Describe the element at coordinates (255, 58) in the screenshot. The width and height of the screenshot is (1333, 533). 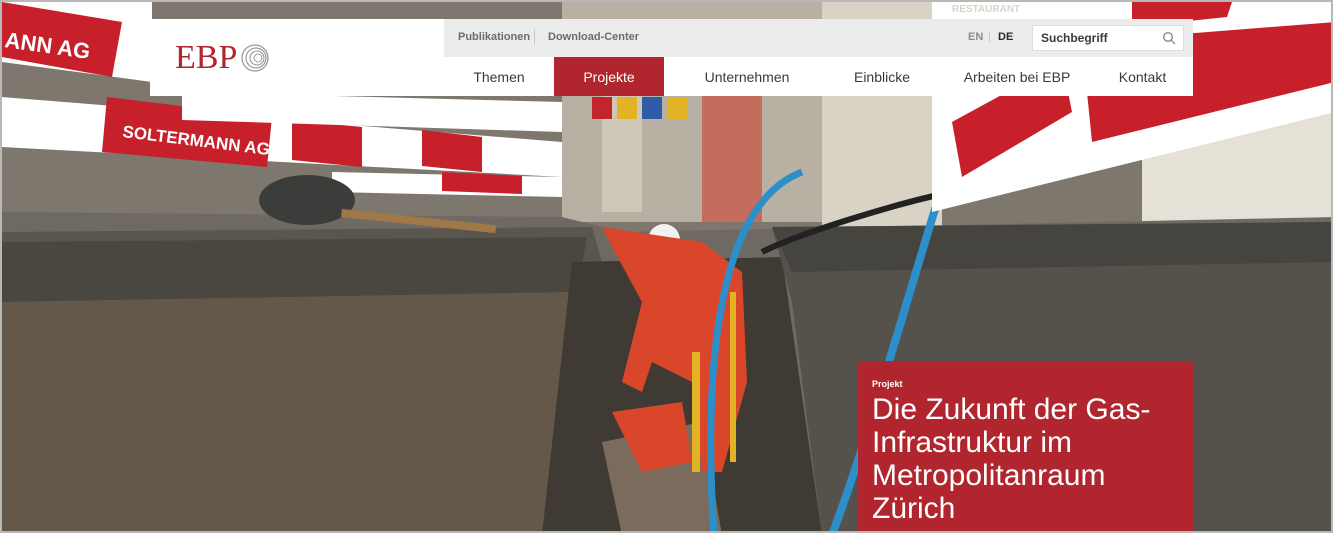
I see `ebp-rings-icon` at that location.